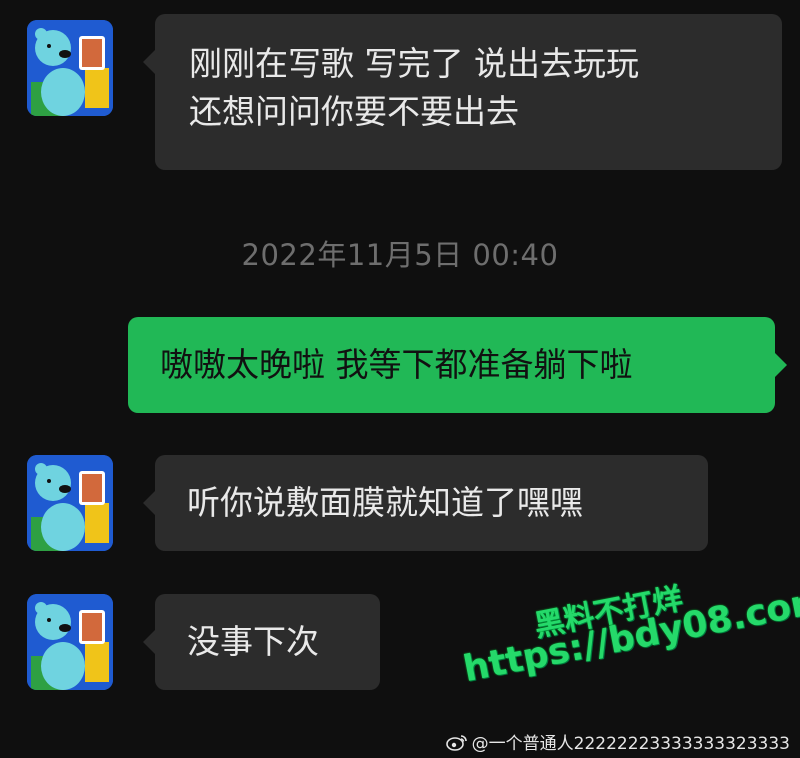  What do you see at coordinates (400, 255) in the screenshot?
I see `message-timestamp: 2022年11月5日 00:40` at bounding box center [400, 255].